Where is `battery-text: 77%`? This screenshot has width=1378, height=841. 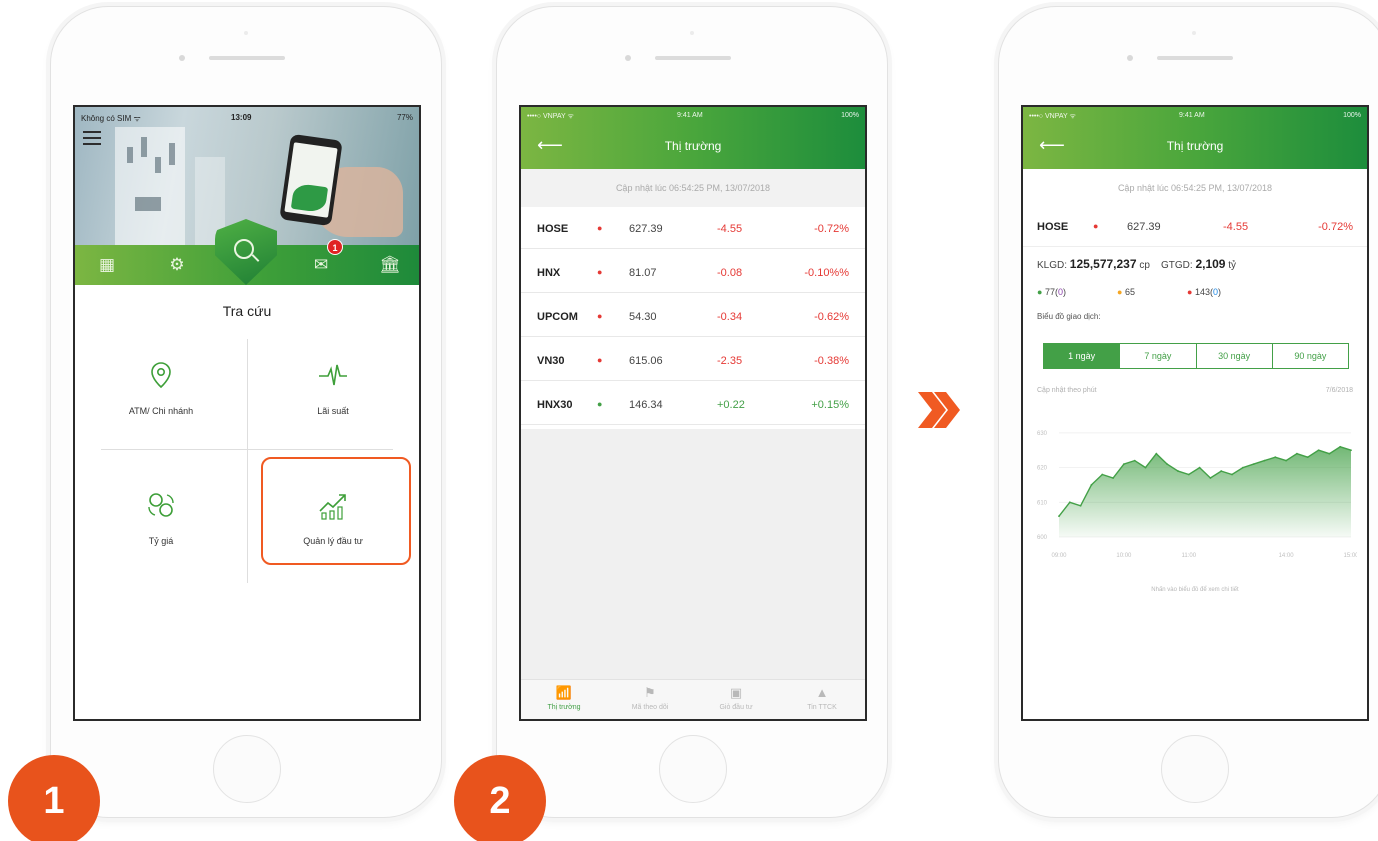 battery-text: 77% is located at coordinates (404, 117).